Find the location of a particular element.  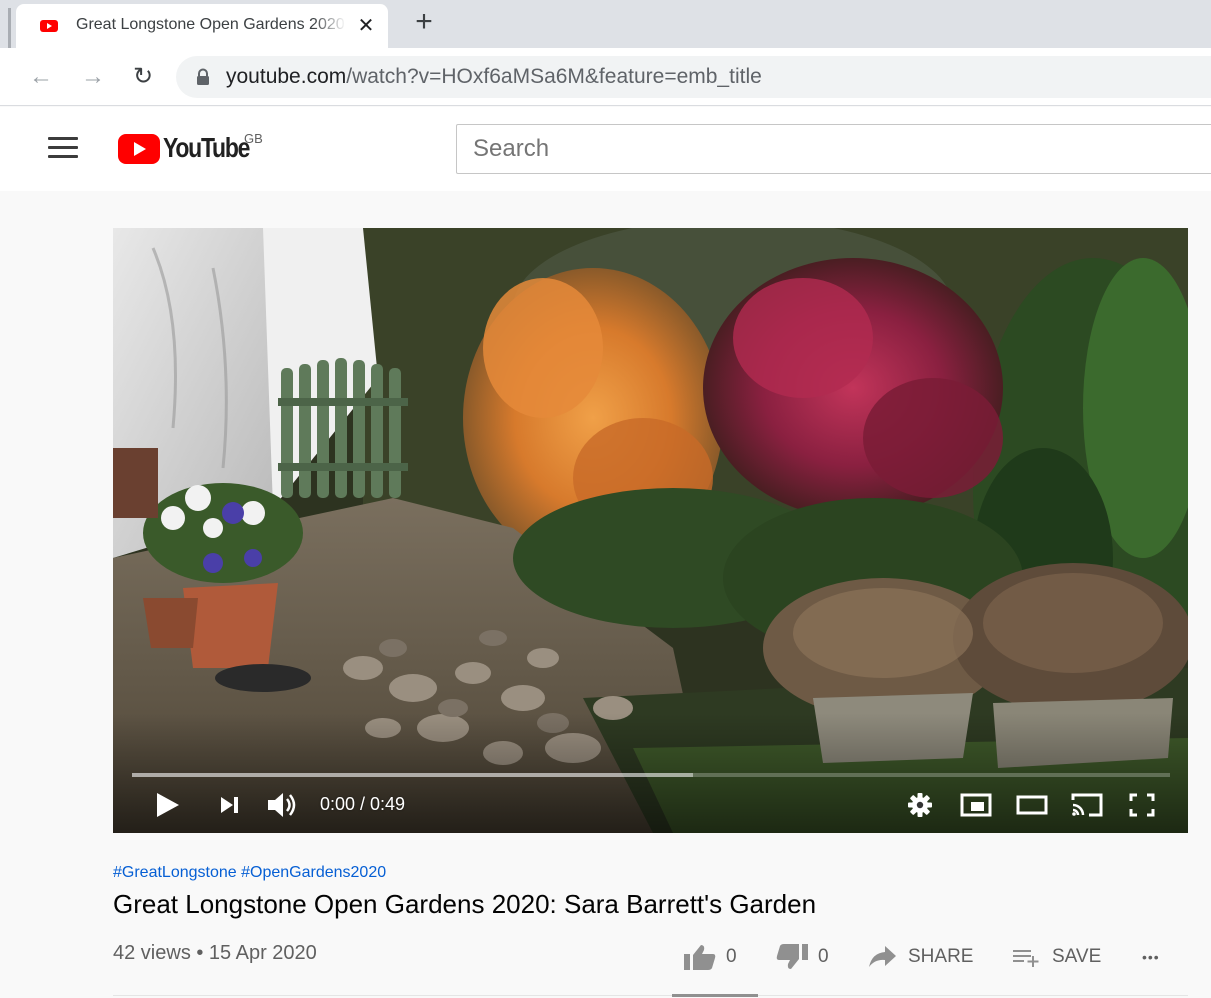

hashtag-list: #GreatLongstone #OpenGardens2020 is located at coordinates (249, 873).